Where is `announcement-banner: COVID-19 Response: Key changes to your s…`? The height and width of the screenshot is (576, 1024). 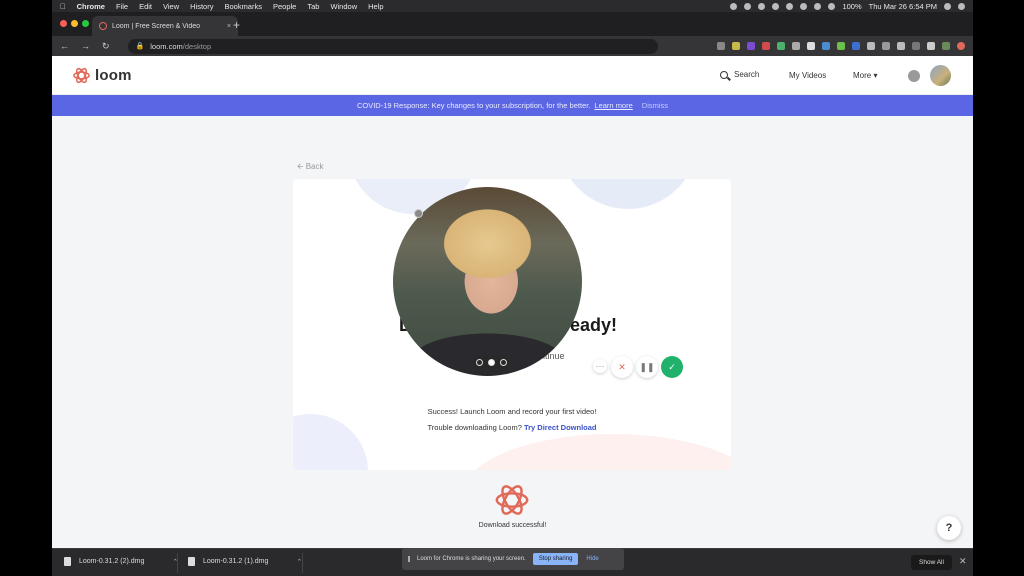
announcement-banner: COVID-19 Response: Key changes to your s… is located at coordinates (512, 105).